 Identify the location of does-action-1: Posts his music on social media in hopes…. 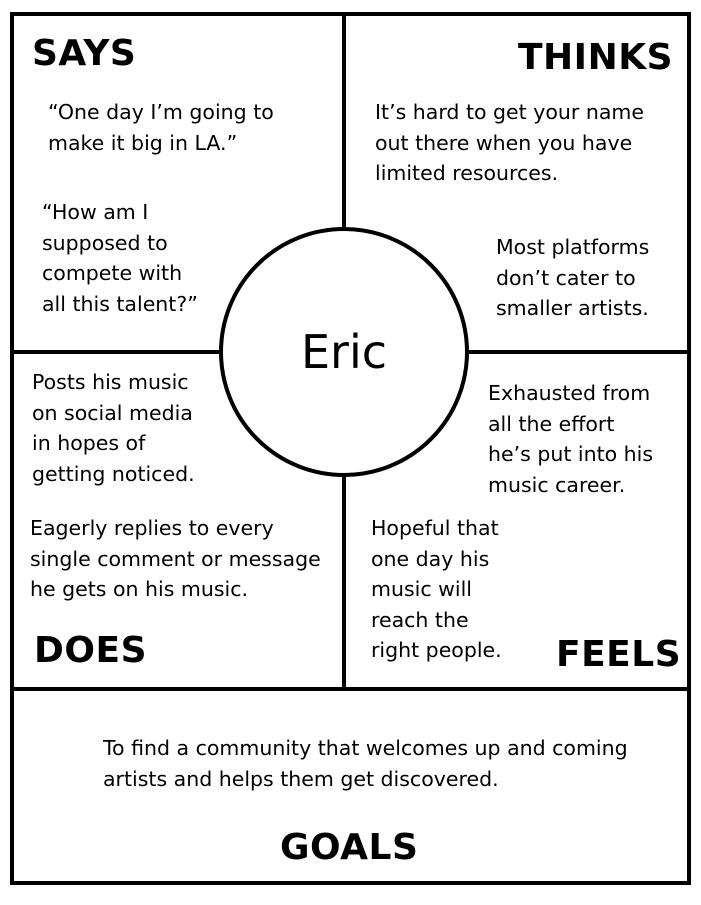
(113, 428).